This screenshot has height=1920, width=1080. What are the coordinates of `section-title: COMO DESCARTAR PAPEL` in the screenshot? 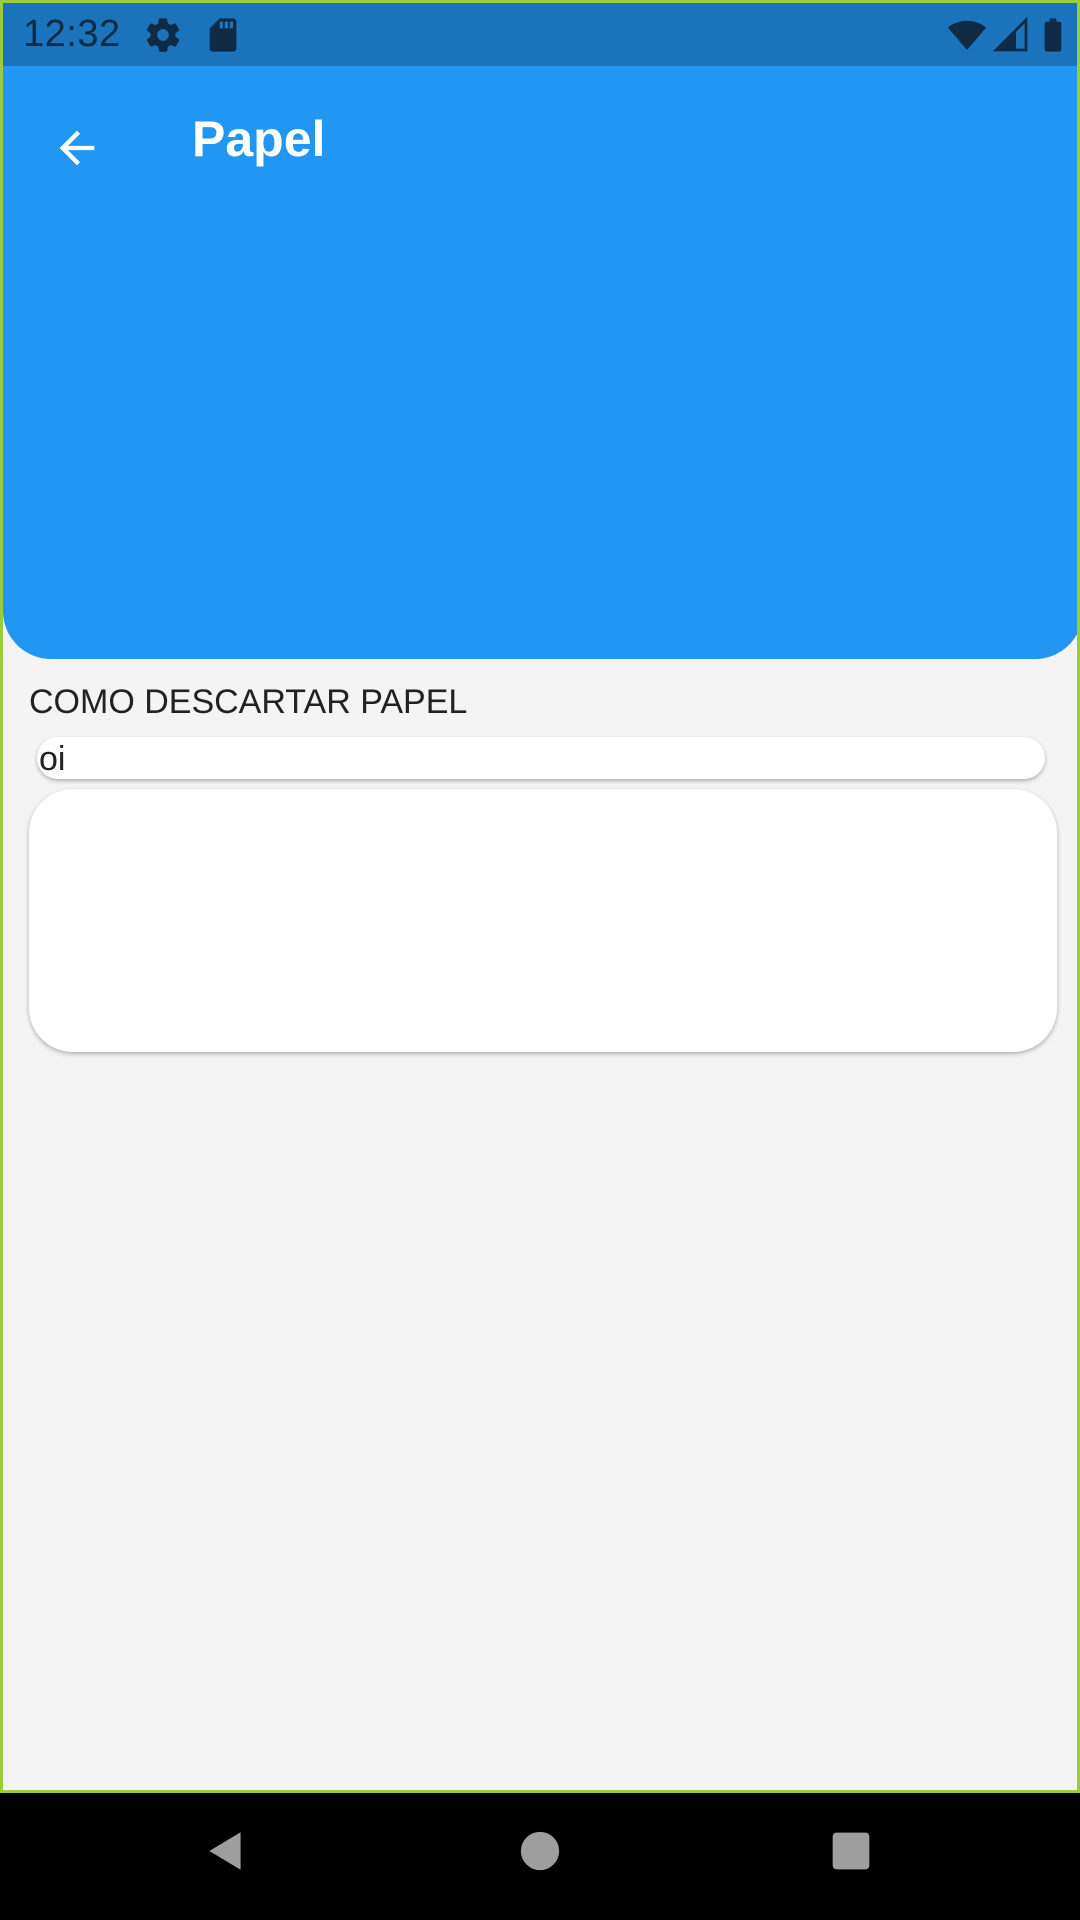 It's located at (248, 702).